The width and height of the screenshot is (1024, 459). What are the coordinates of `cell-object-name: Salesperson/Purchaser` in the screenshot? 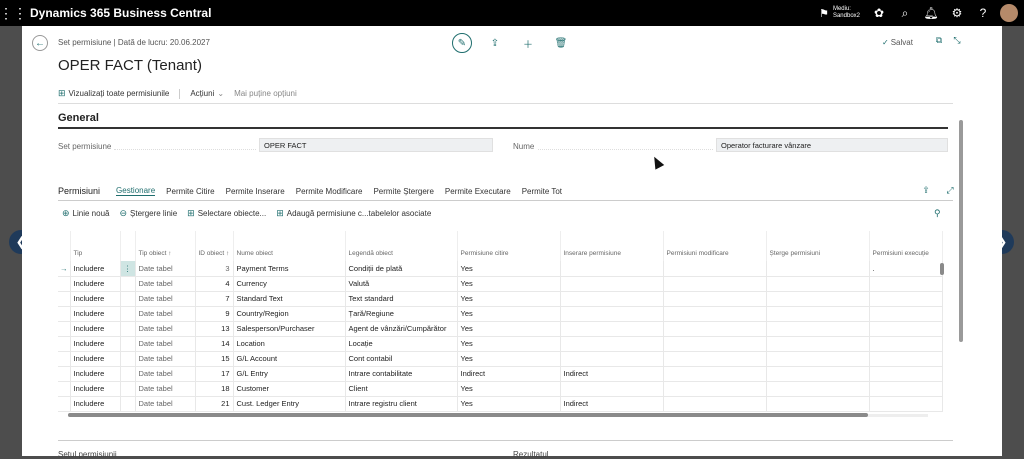 It's located at (289, 329).